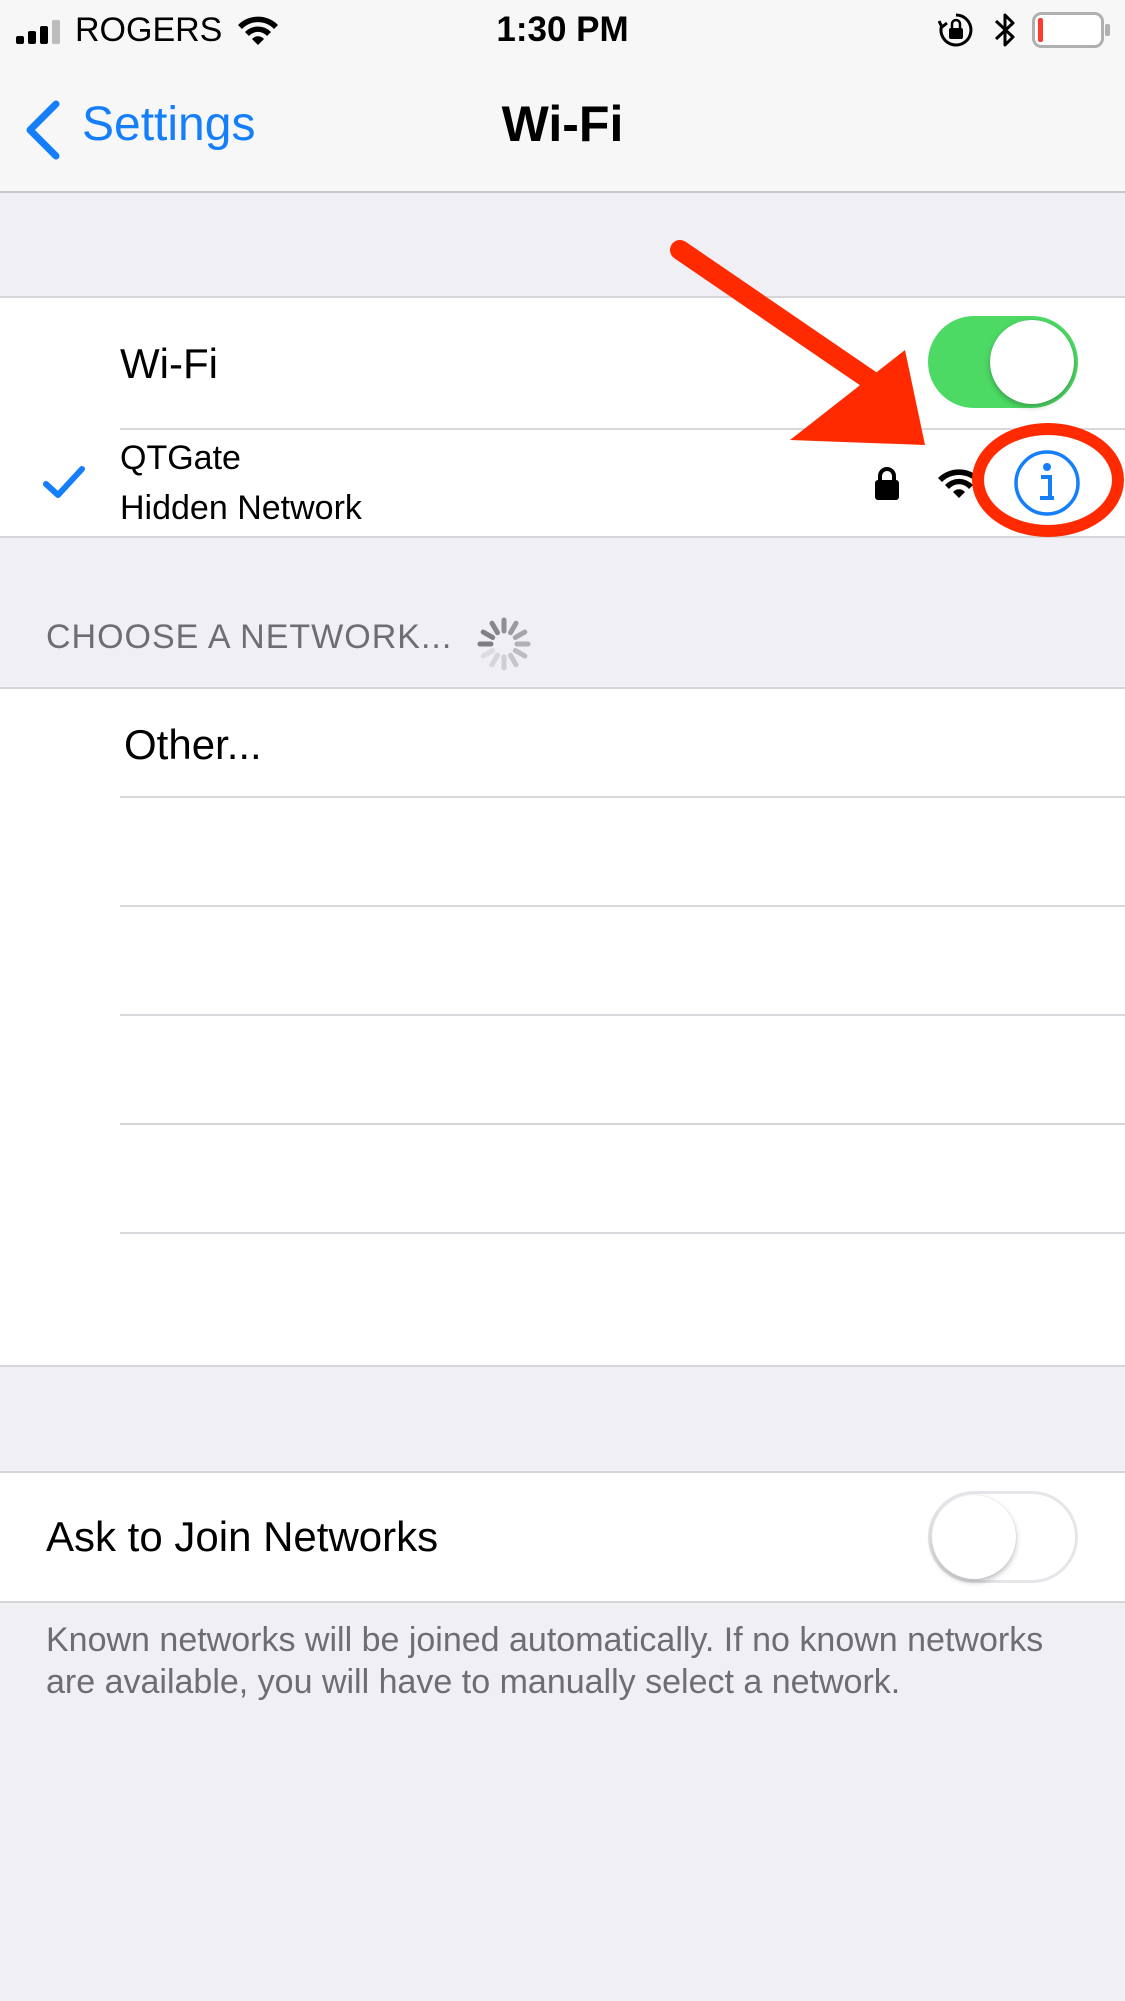 The width and height of the screenshot is (1125, 2001). I want to click on ask-to-join-group: Ask to Join Networks, so click(562, 1537).